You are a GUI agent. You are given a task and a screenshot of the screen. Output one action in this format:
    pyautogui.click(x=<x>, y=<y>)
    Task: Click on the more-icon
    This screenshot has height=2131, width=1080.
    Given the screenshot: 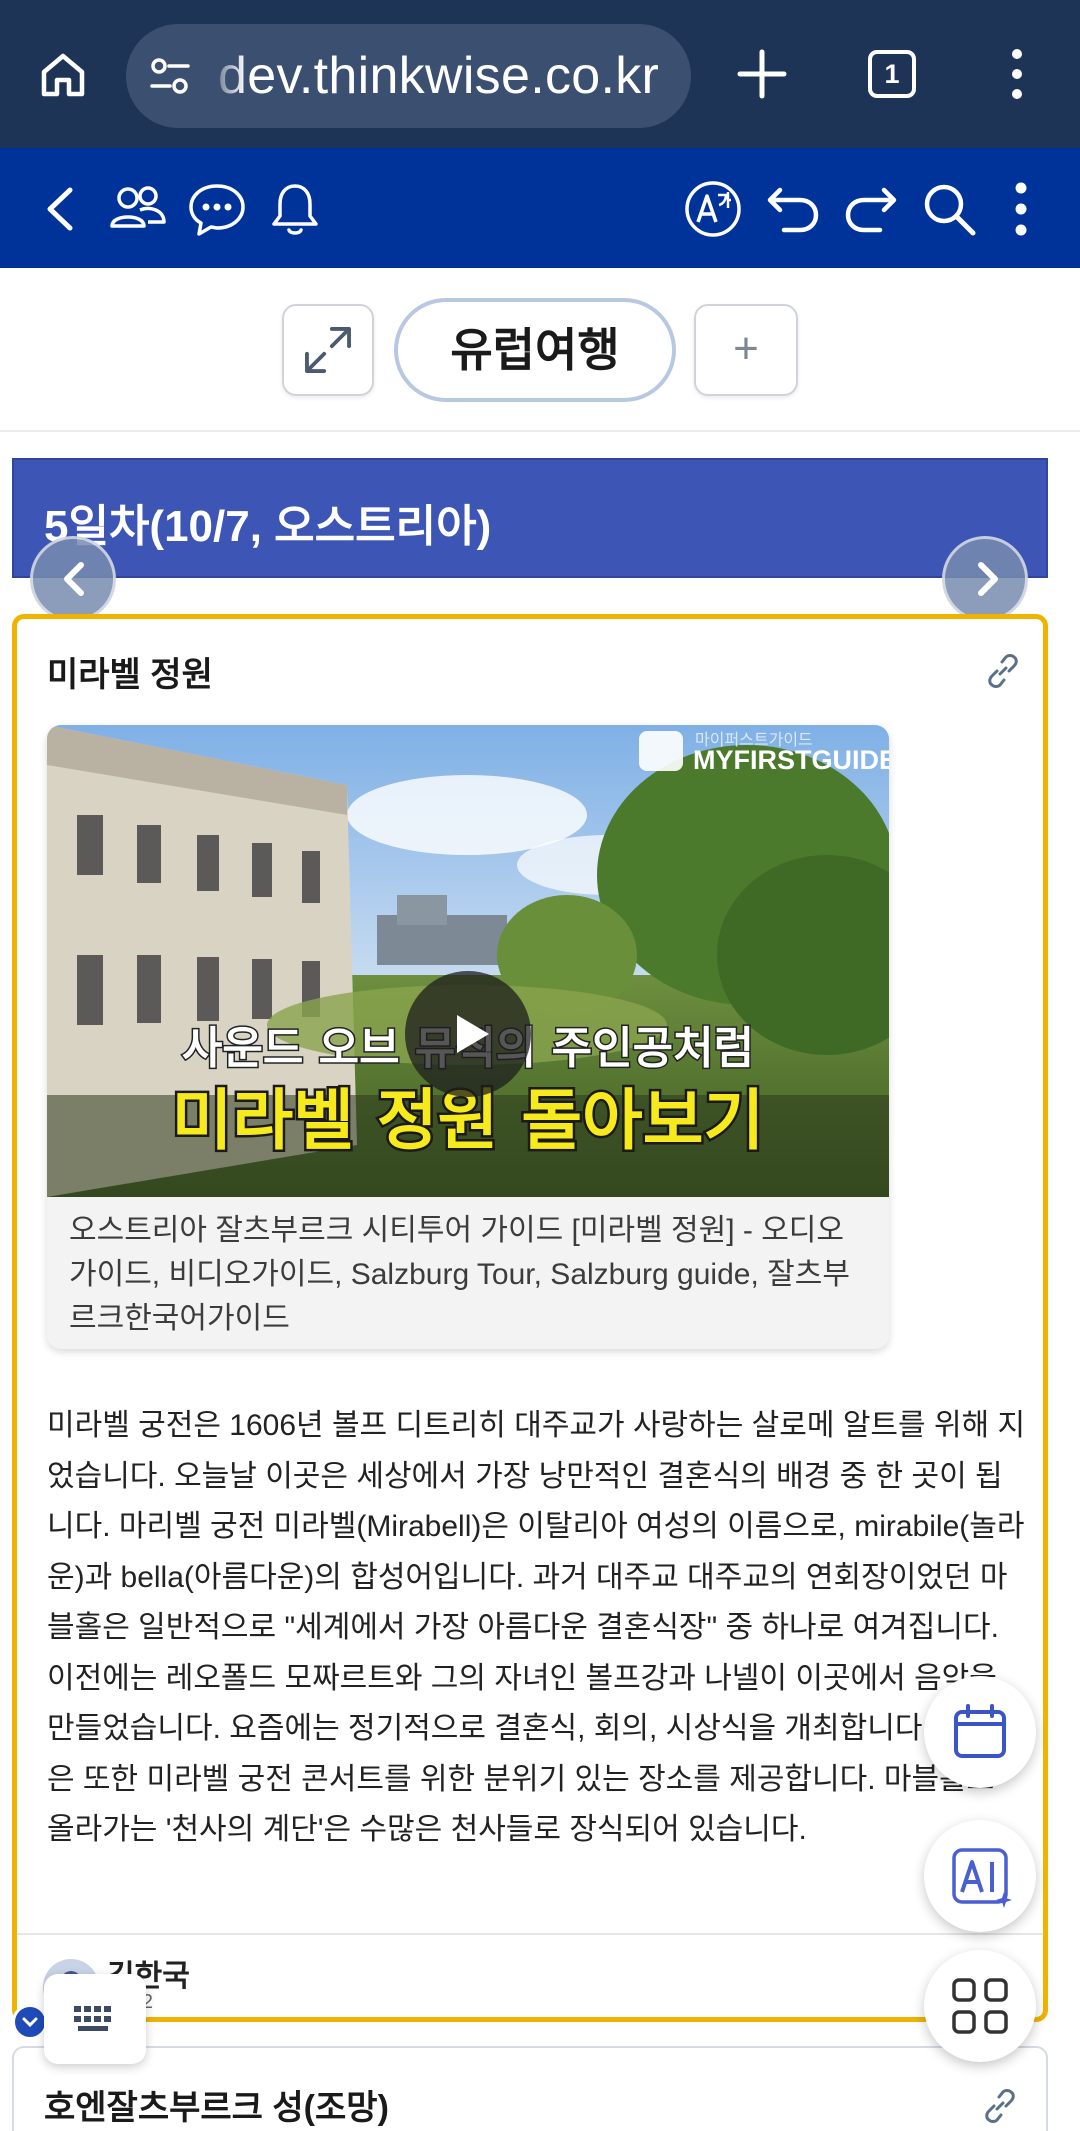 What is the action you would take?
    pyautogui.click(x=1021, y=209)
    